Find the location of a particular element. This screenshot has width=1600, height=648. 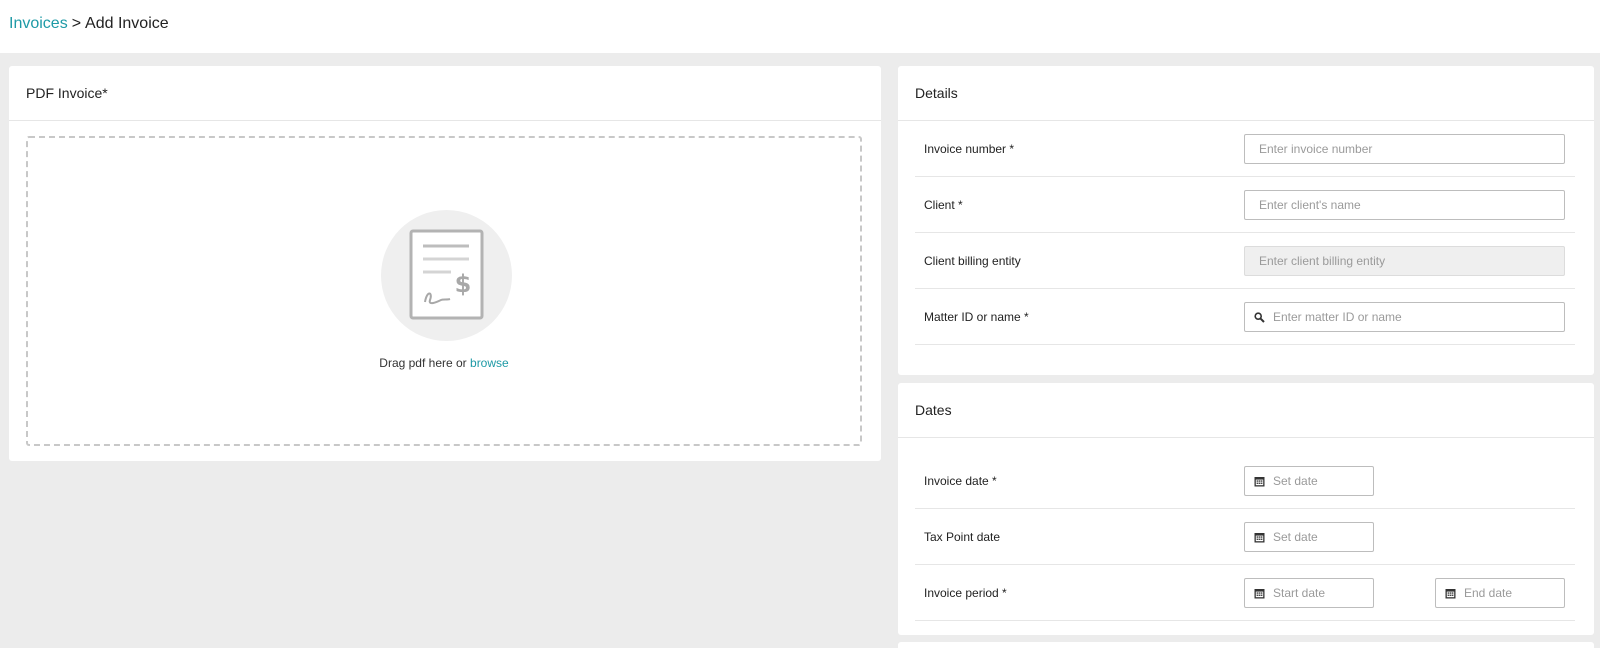

top-bar: Invoices > Add Invoice is located at coordinates (800, 26).